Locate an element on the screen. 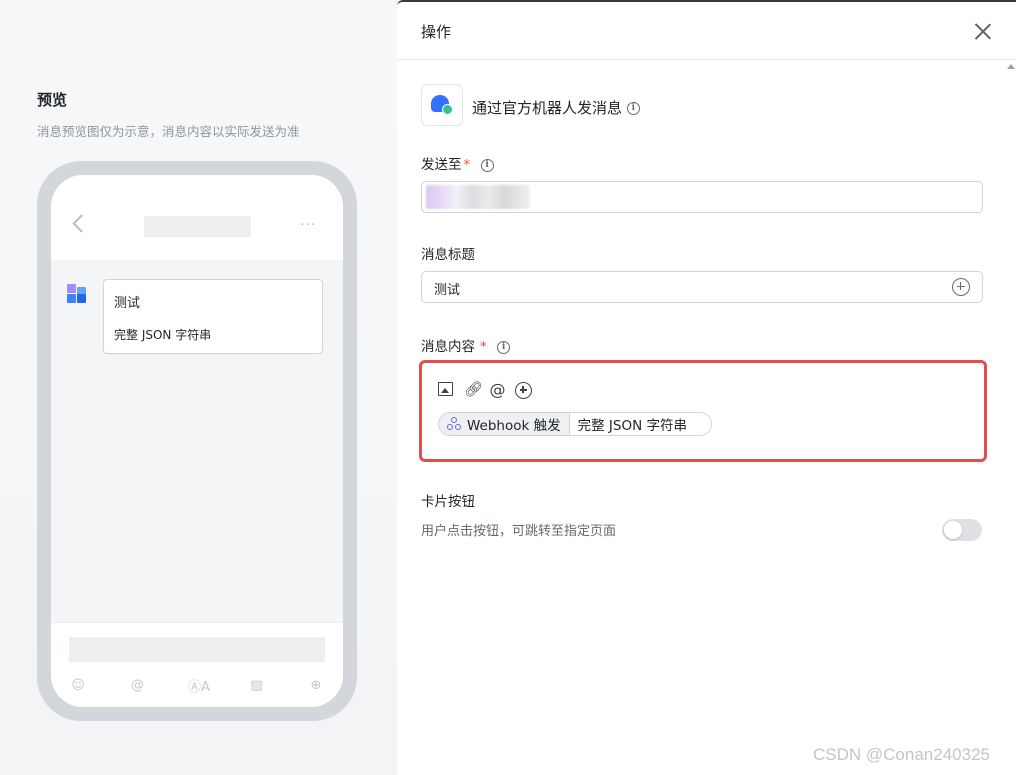 This screenshot has height=775, width=1016. back-arrow-icon is located at coordinates (81, 223).